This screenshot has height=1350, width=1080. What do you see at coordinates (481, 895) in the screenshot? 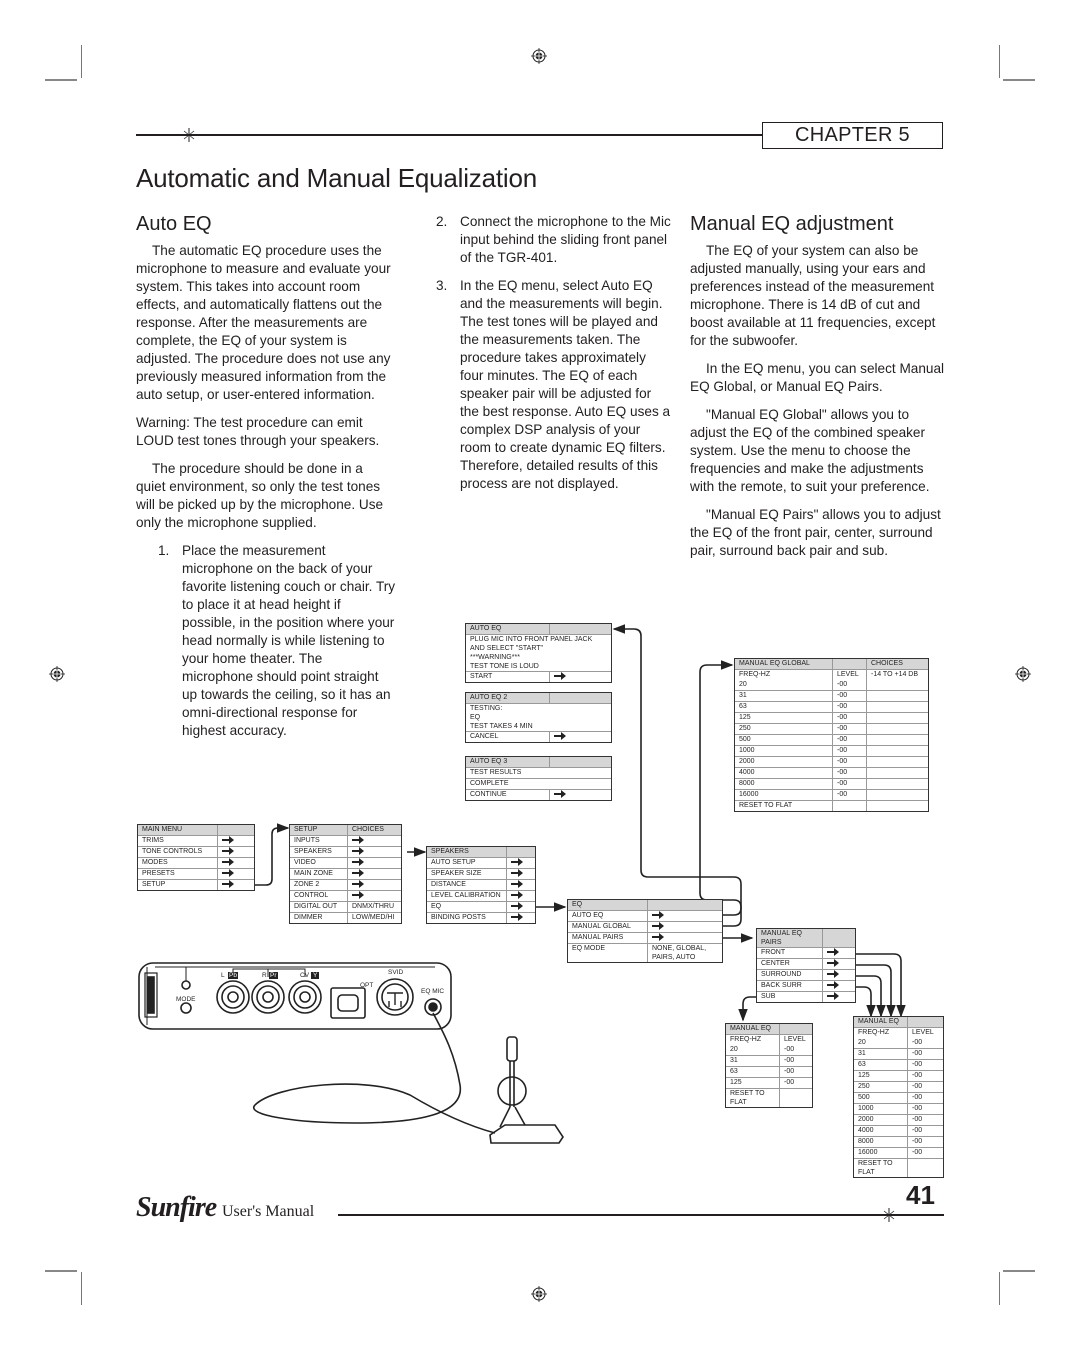
I see `menu-item-level-calibration: LEVEL CALIBRATION` at bounding box center [481, 895].